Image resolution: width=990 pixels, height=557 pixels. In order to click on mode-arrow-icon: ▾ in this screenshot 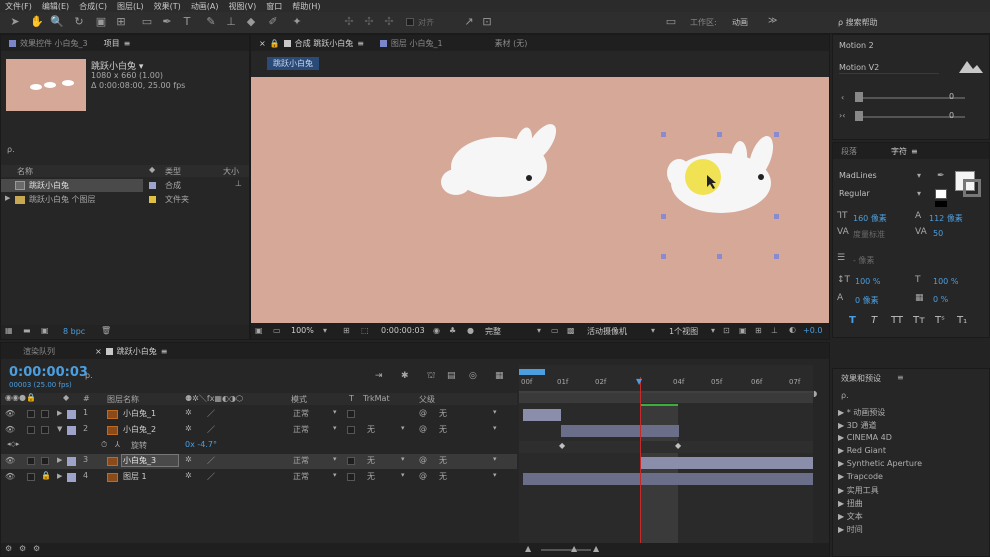, I will do `click(335, 428)`.